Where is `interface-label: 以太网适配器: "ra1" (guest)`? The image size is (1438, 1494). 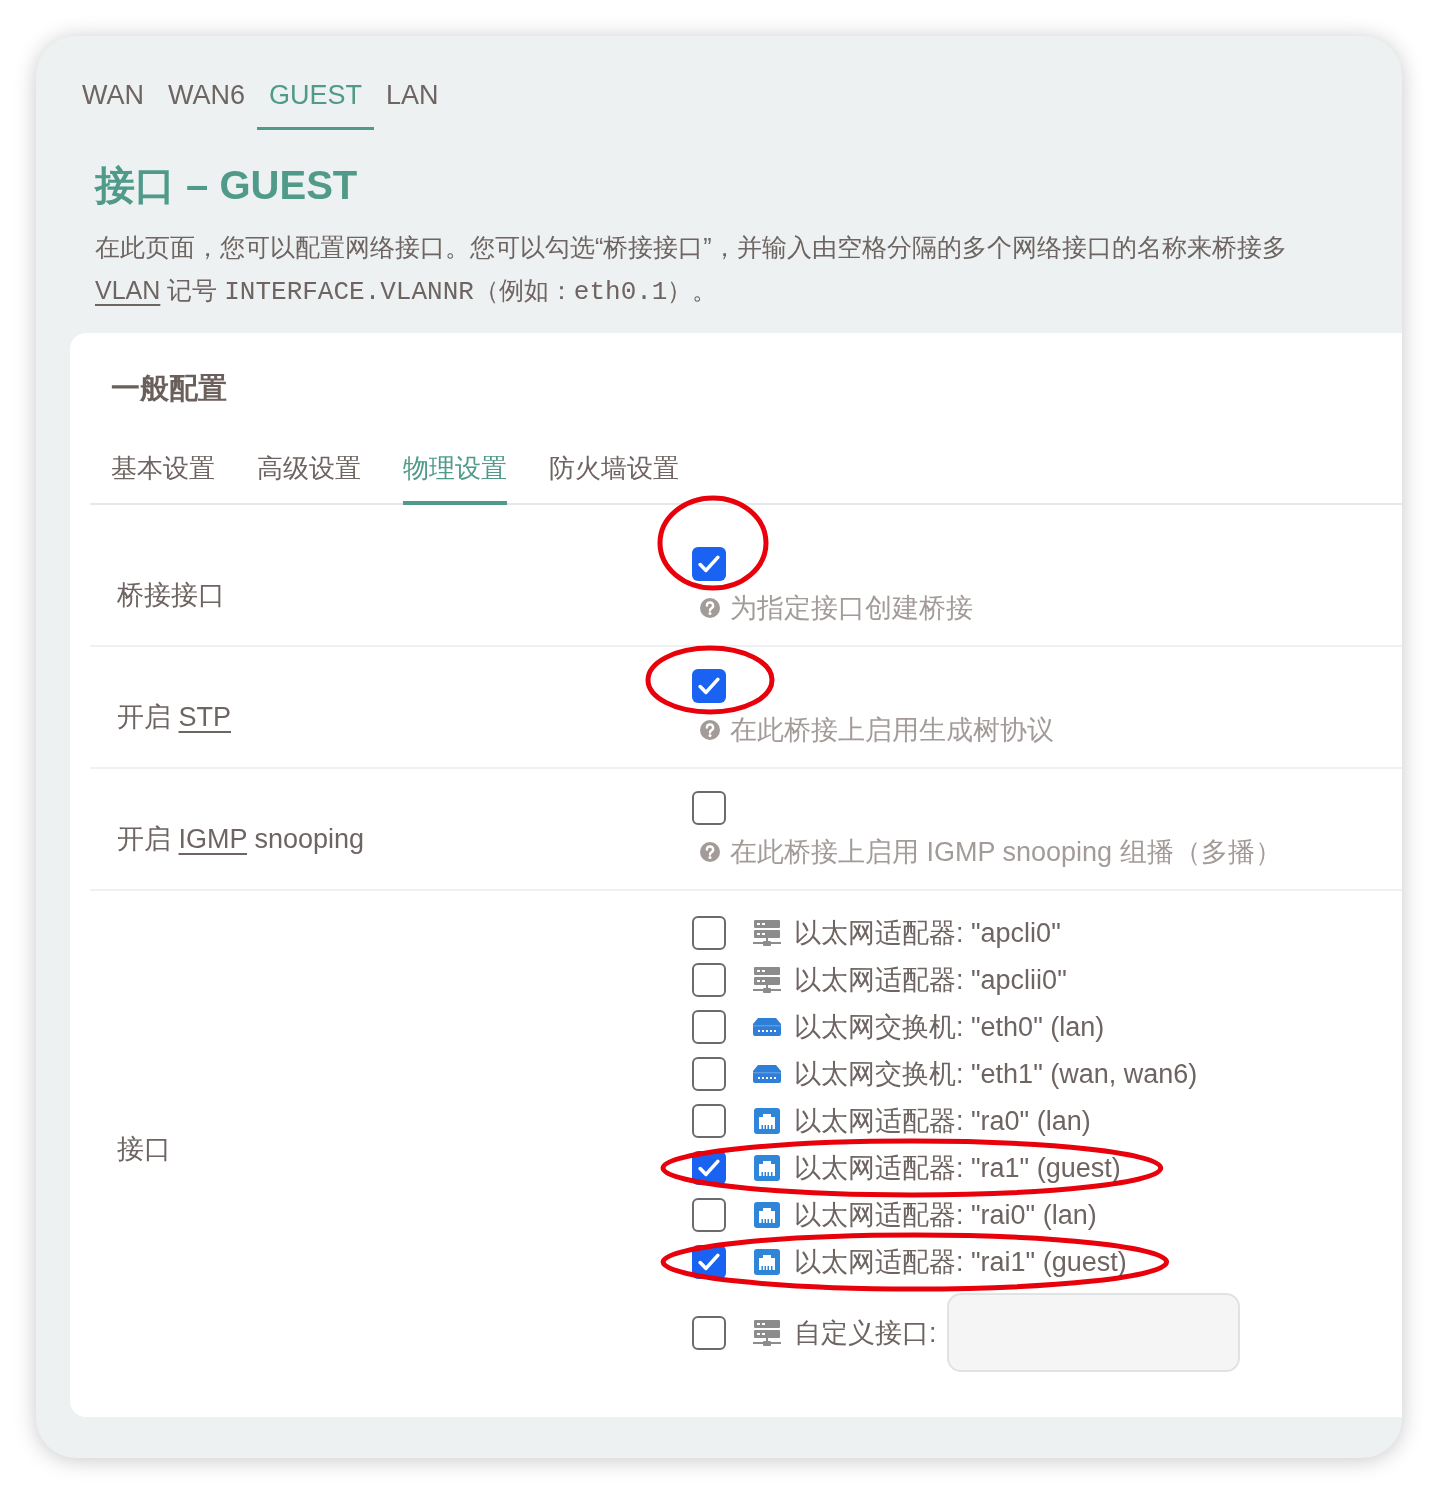
interface-label: 以太网适配器: "ra1" (guest) is located at coordinates (957, 1168).